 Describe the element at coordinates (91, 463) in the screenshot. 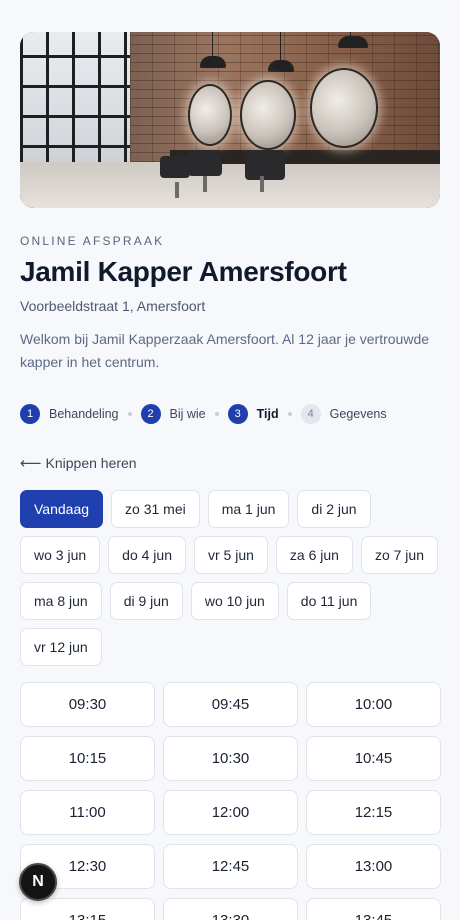

I see `back-link-label: Knippen heren` at that location.